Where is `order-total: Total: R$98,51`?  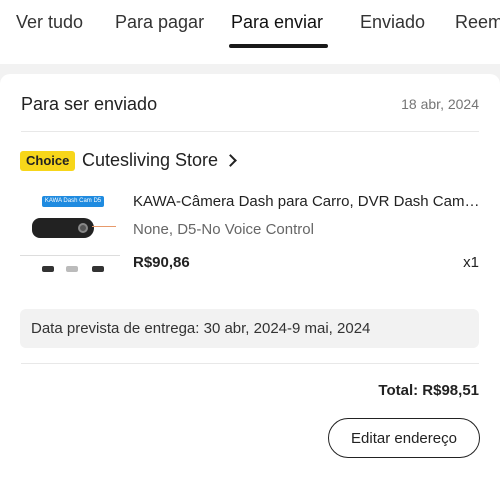
order-total: Total: R$98,51 is located at coordinates (428, 390).